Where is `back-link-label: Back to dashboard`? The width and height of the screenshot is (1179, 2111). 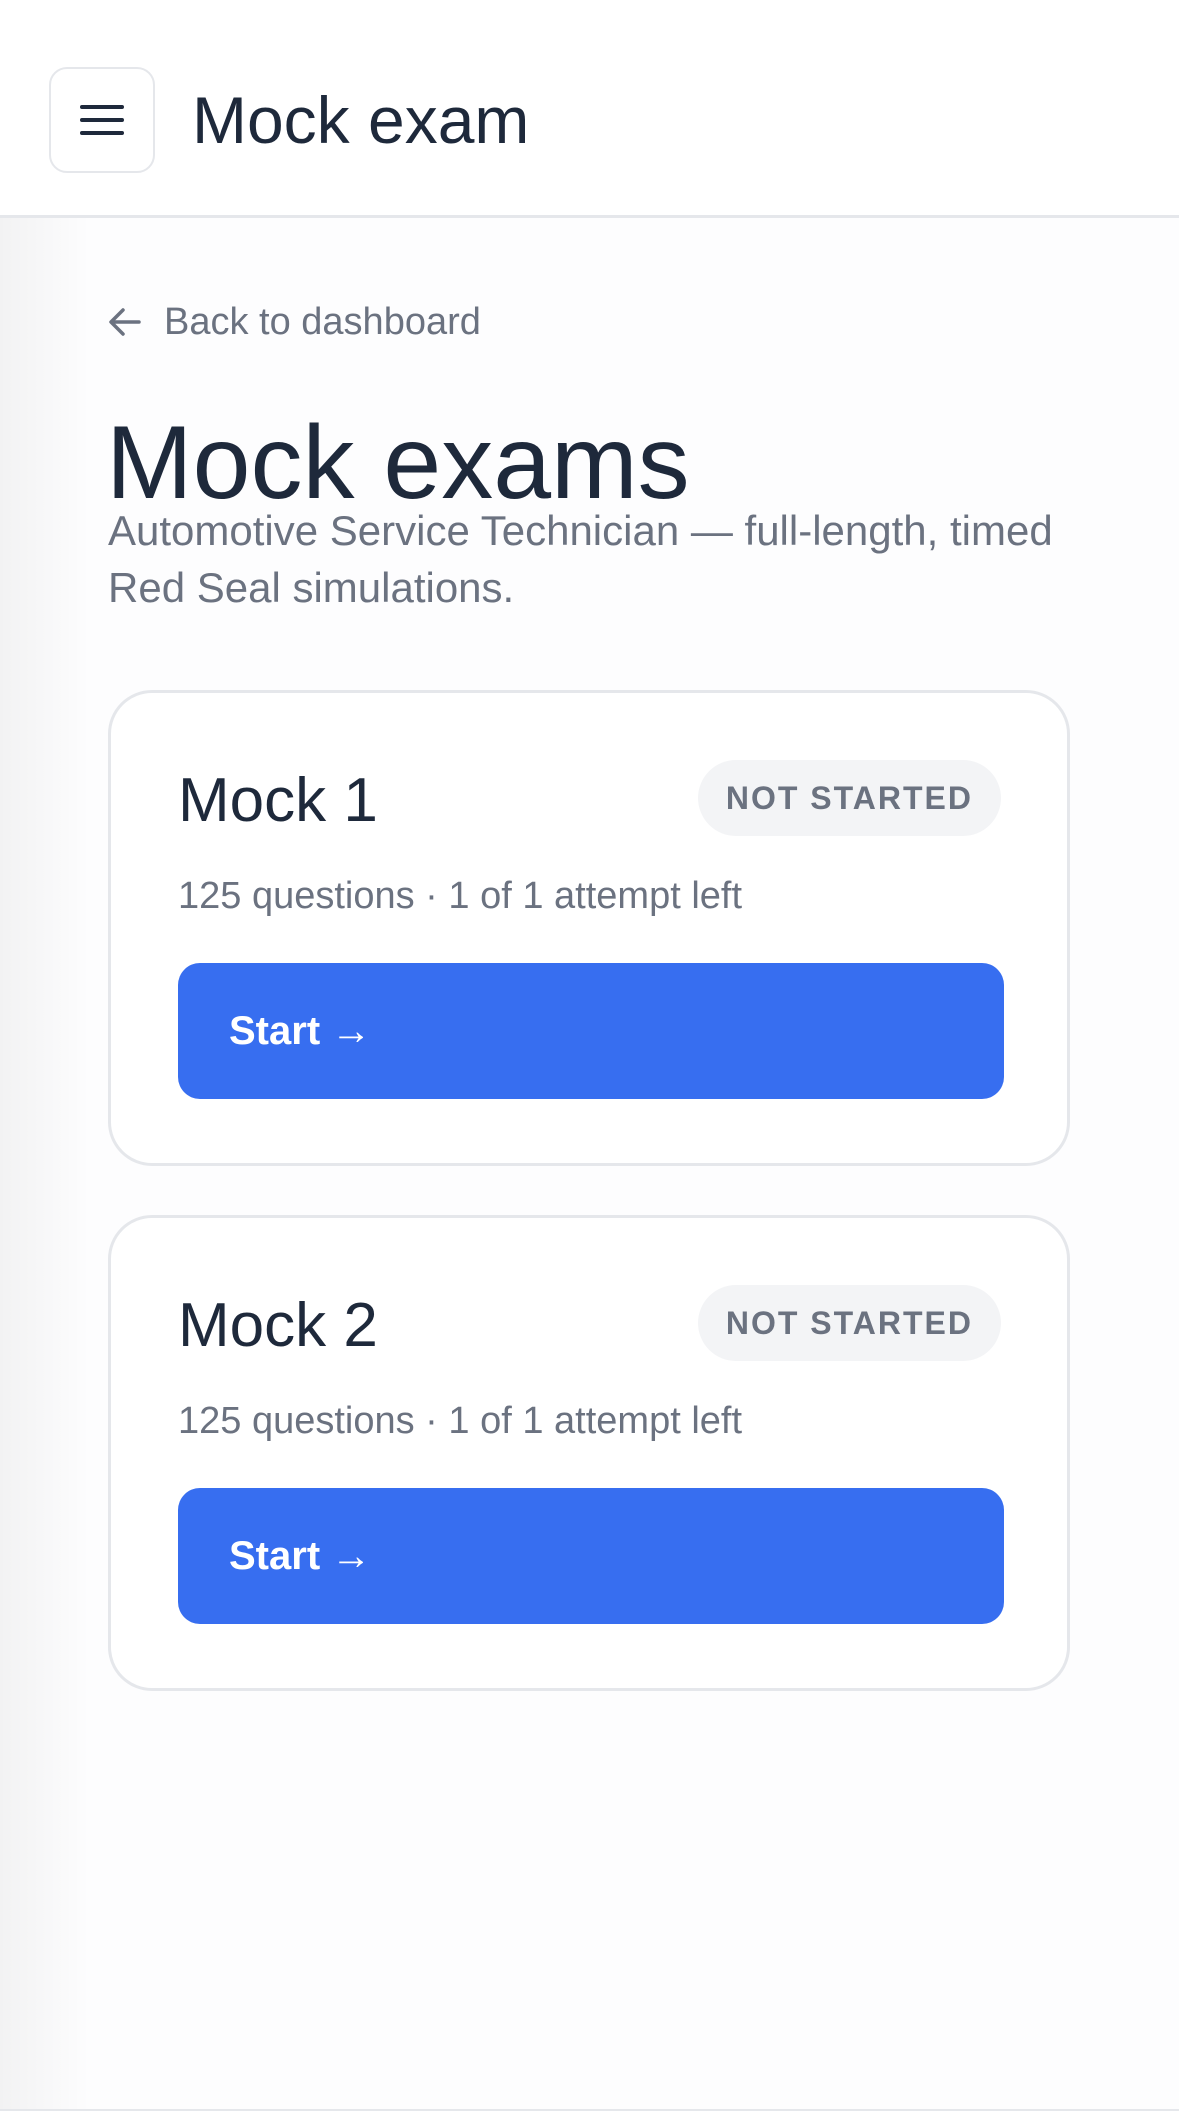 back-link-label: Back to dashboard is located at coordinates (322, 321).